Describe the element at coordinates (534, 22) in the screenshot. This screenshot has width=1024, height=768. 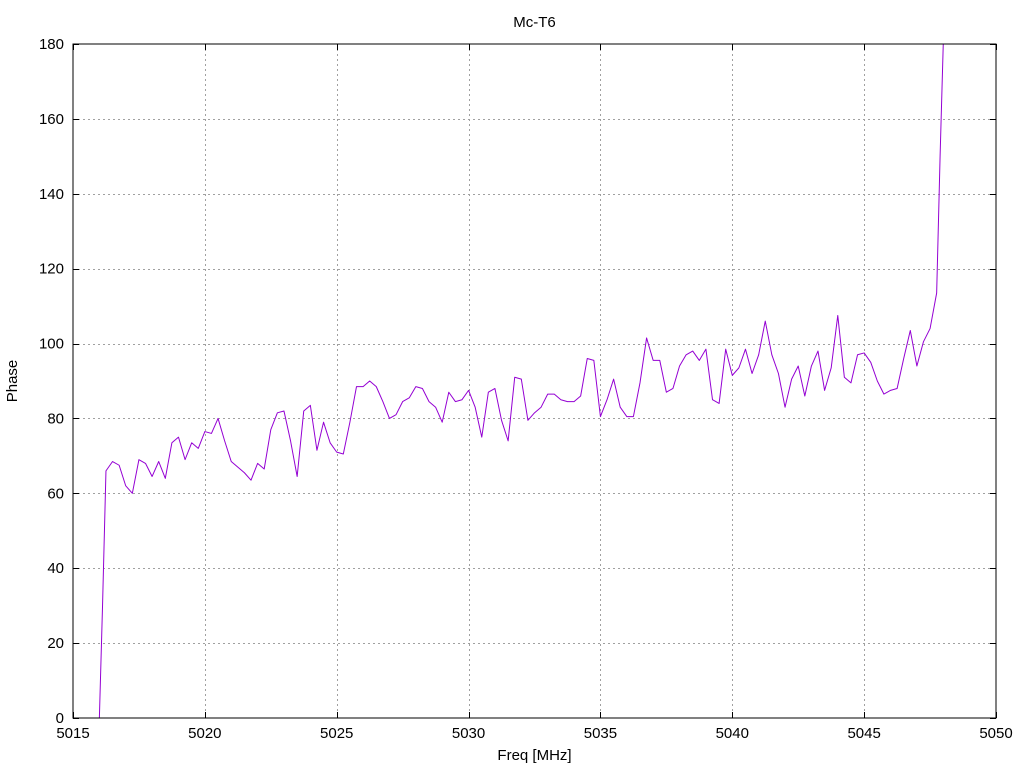
I see `chart-title: Mc-T6` at that location.